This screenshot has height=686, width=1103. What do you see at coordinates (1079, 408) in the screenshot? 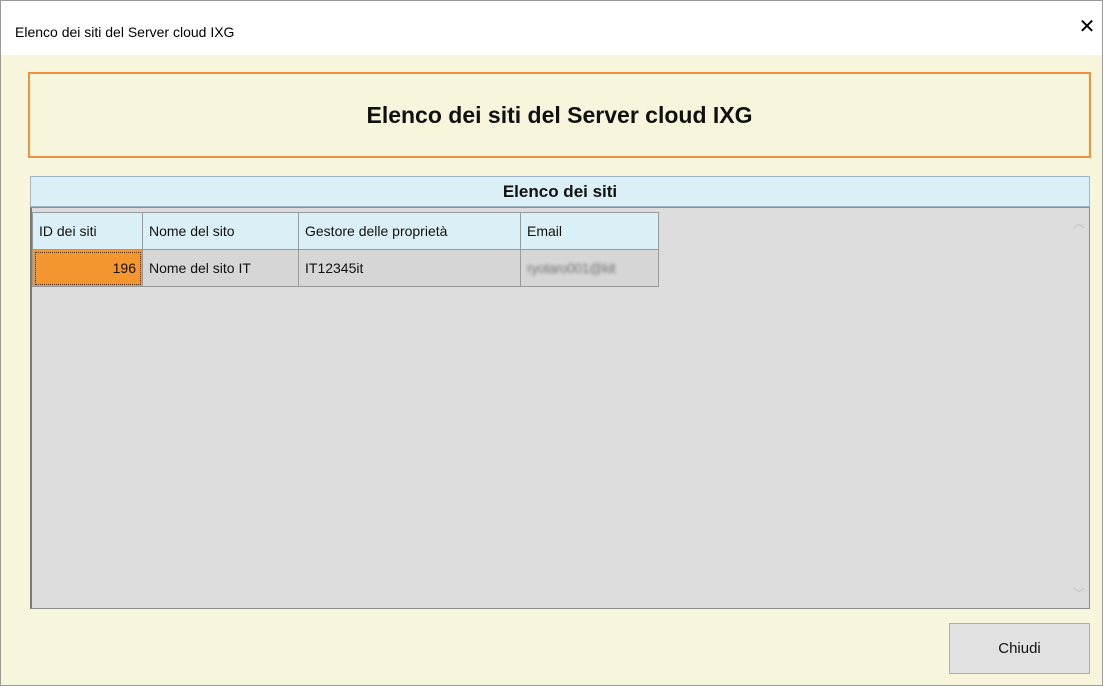
I see `vertical-scrollbar: ︿ ﹀` at bounding box center [1079, 408].